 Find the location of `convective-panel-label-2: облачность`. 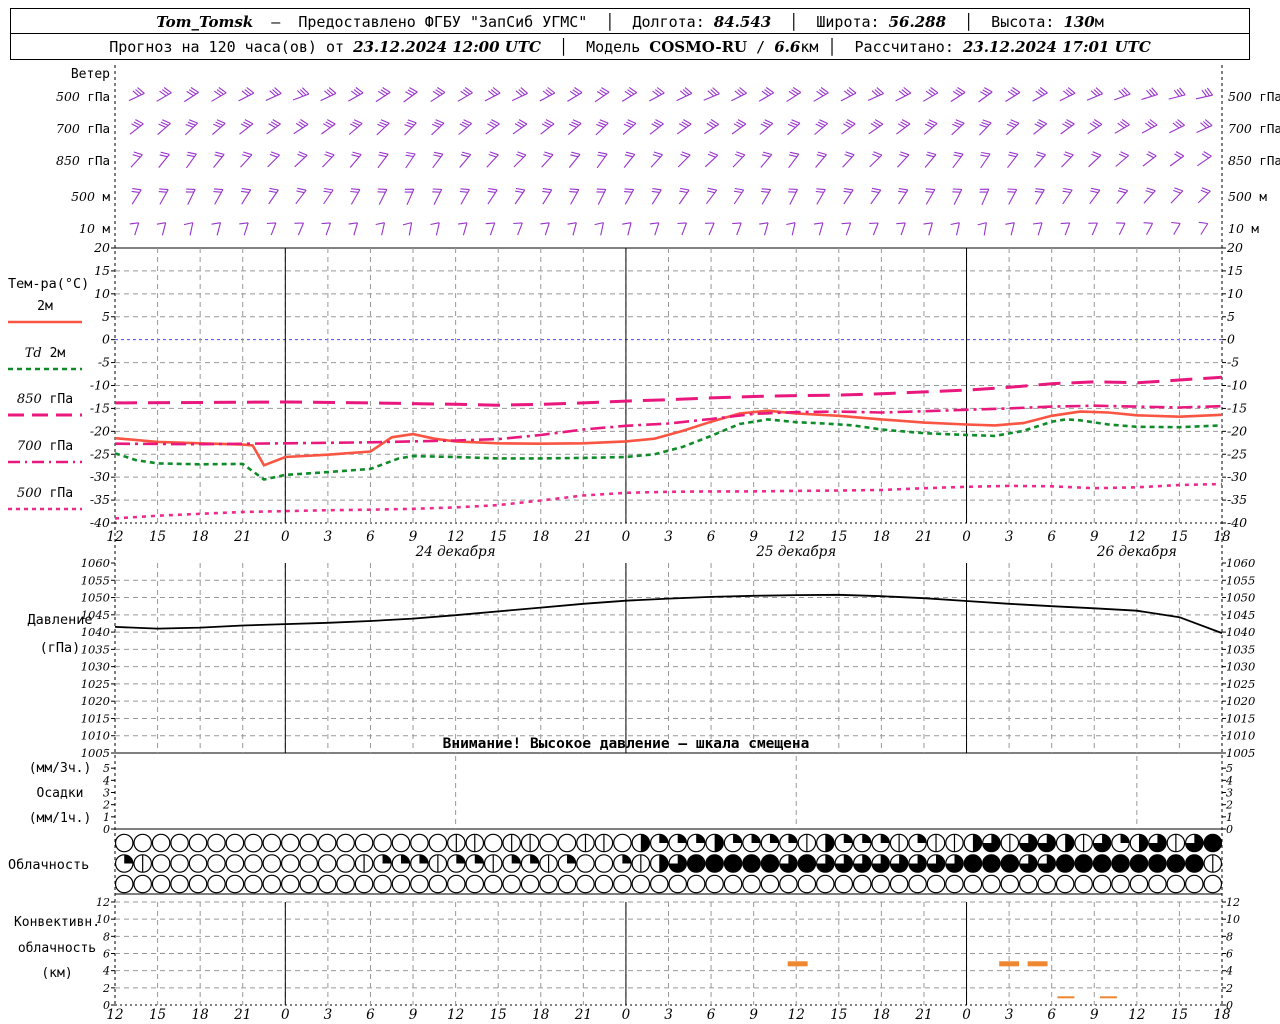

convective-panel-label-2: облачность is located at coordinates (57, 948).